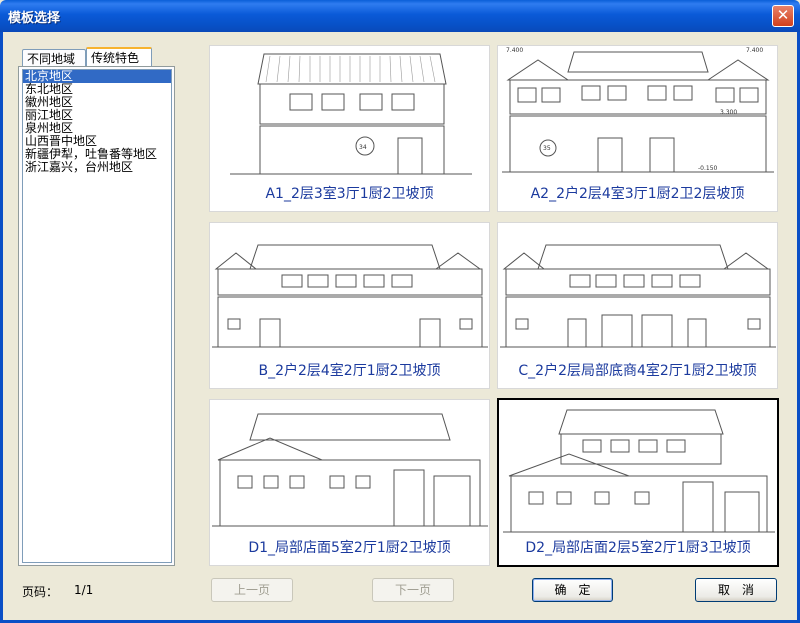  What do you see at coordinates (54, 57) in the screenshot?
I see `tab-regions: 不同地域` at bounding box center [54, 57].